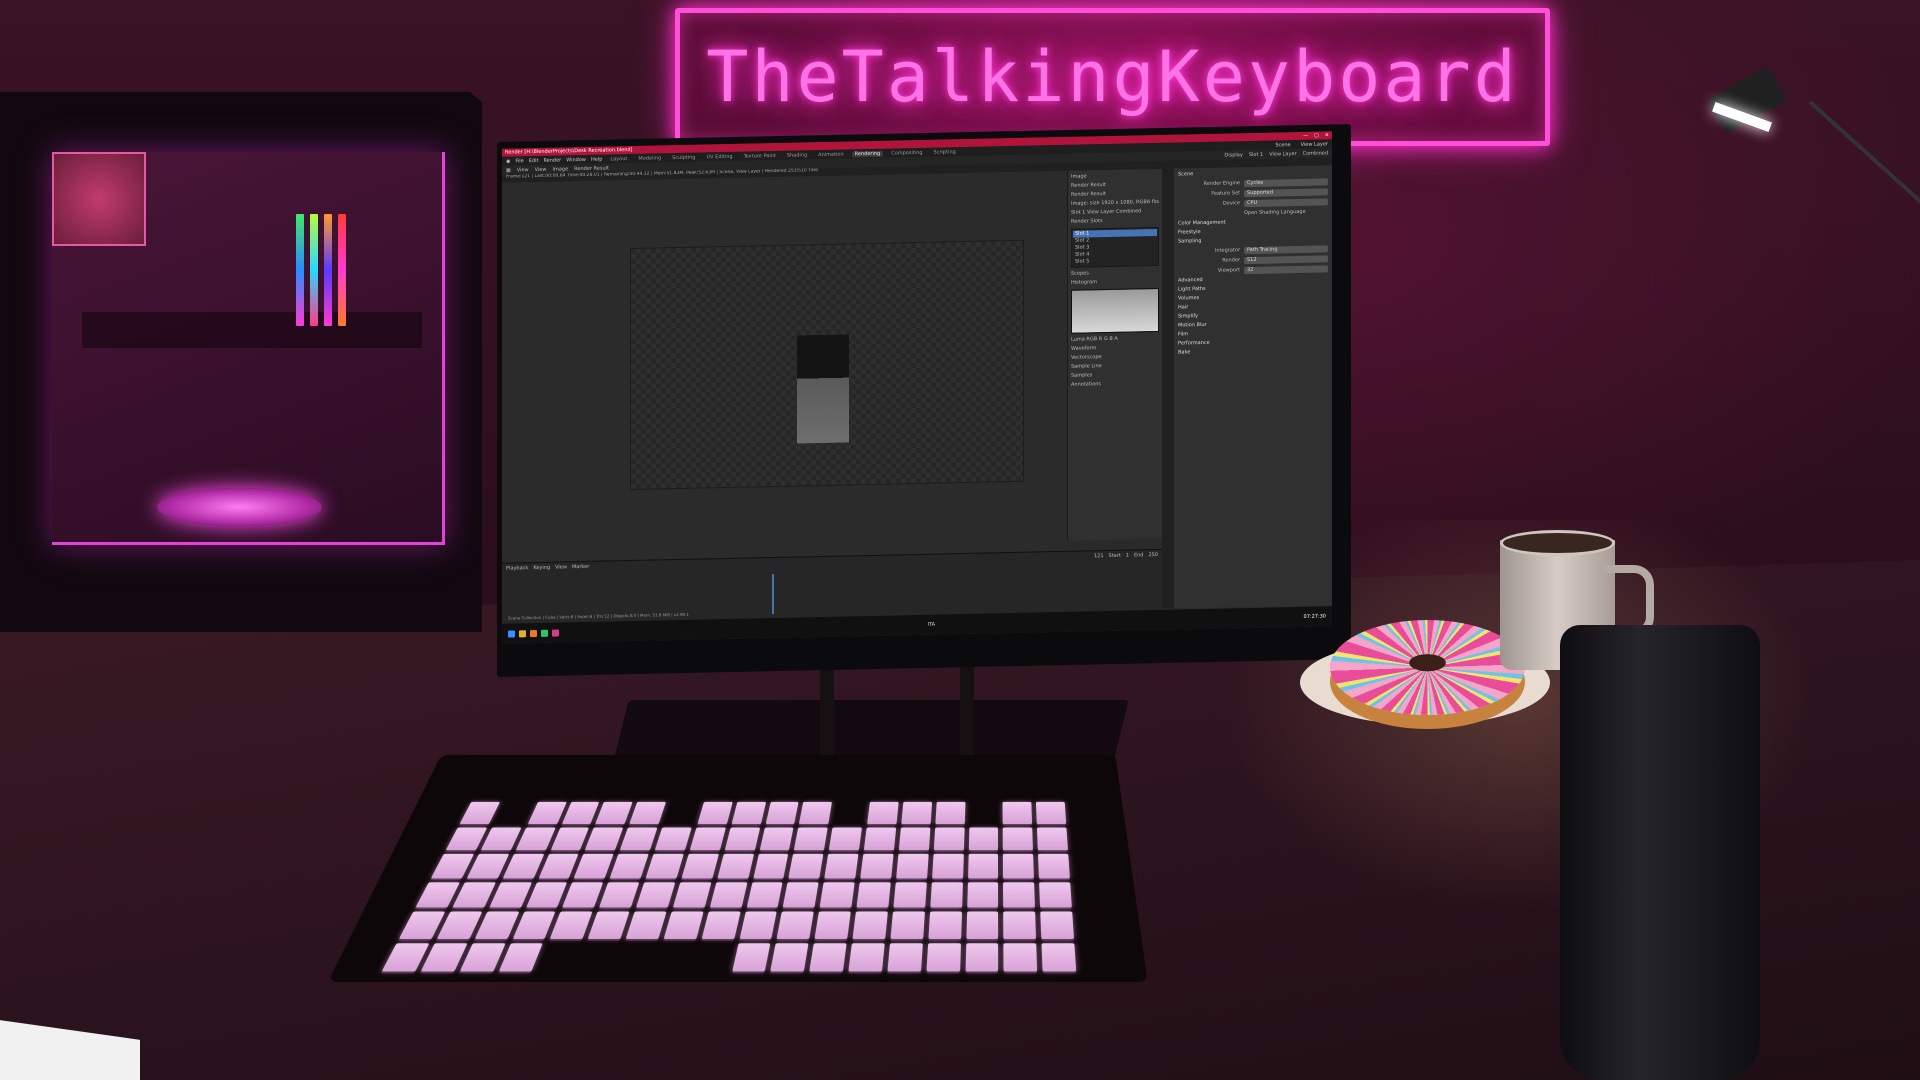  I want to click on channel-b: B, so click(1110, 339).